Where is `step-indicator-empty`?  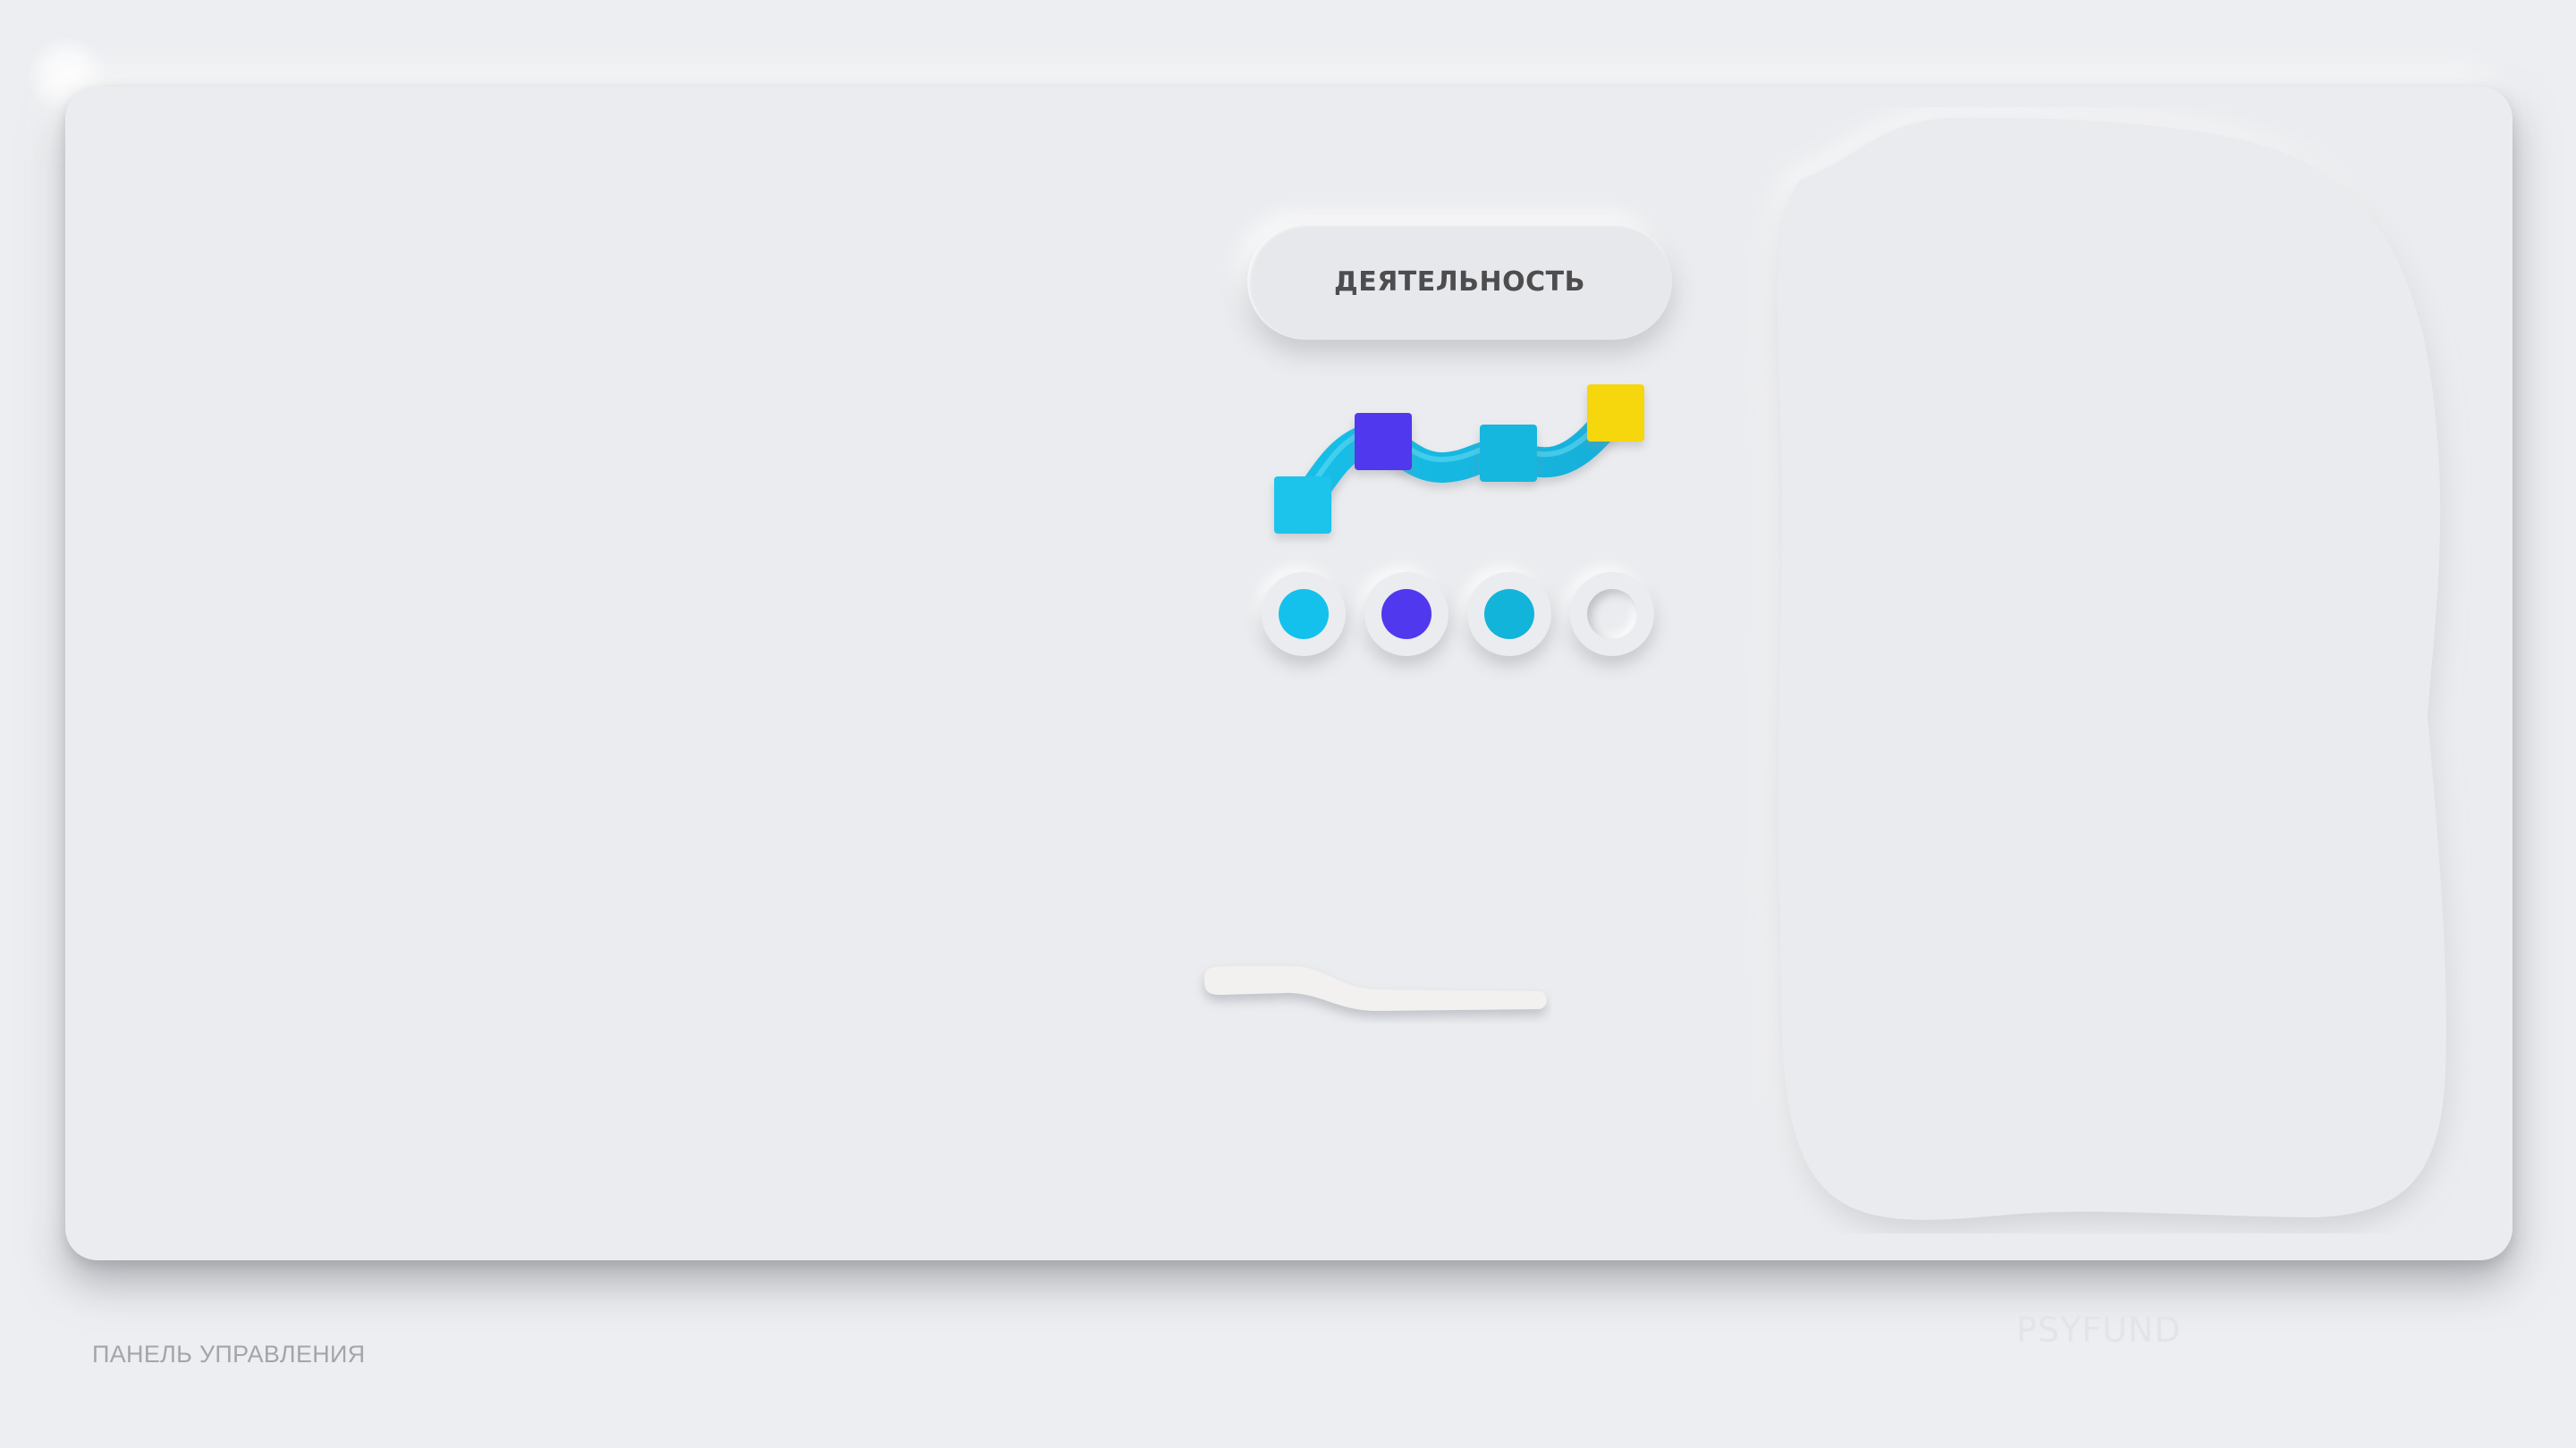 step-indicator-empty is located at coordinates (1612, 614).